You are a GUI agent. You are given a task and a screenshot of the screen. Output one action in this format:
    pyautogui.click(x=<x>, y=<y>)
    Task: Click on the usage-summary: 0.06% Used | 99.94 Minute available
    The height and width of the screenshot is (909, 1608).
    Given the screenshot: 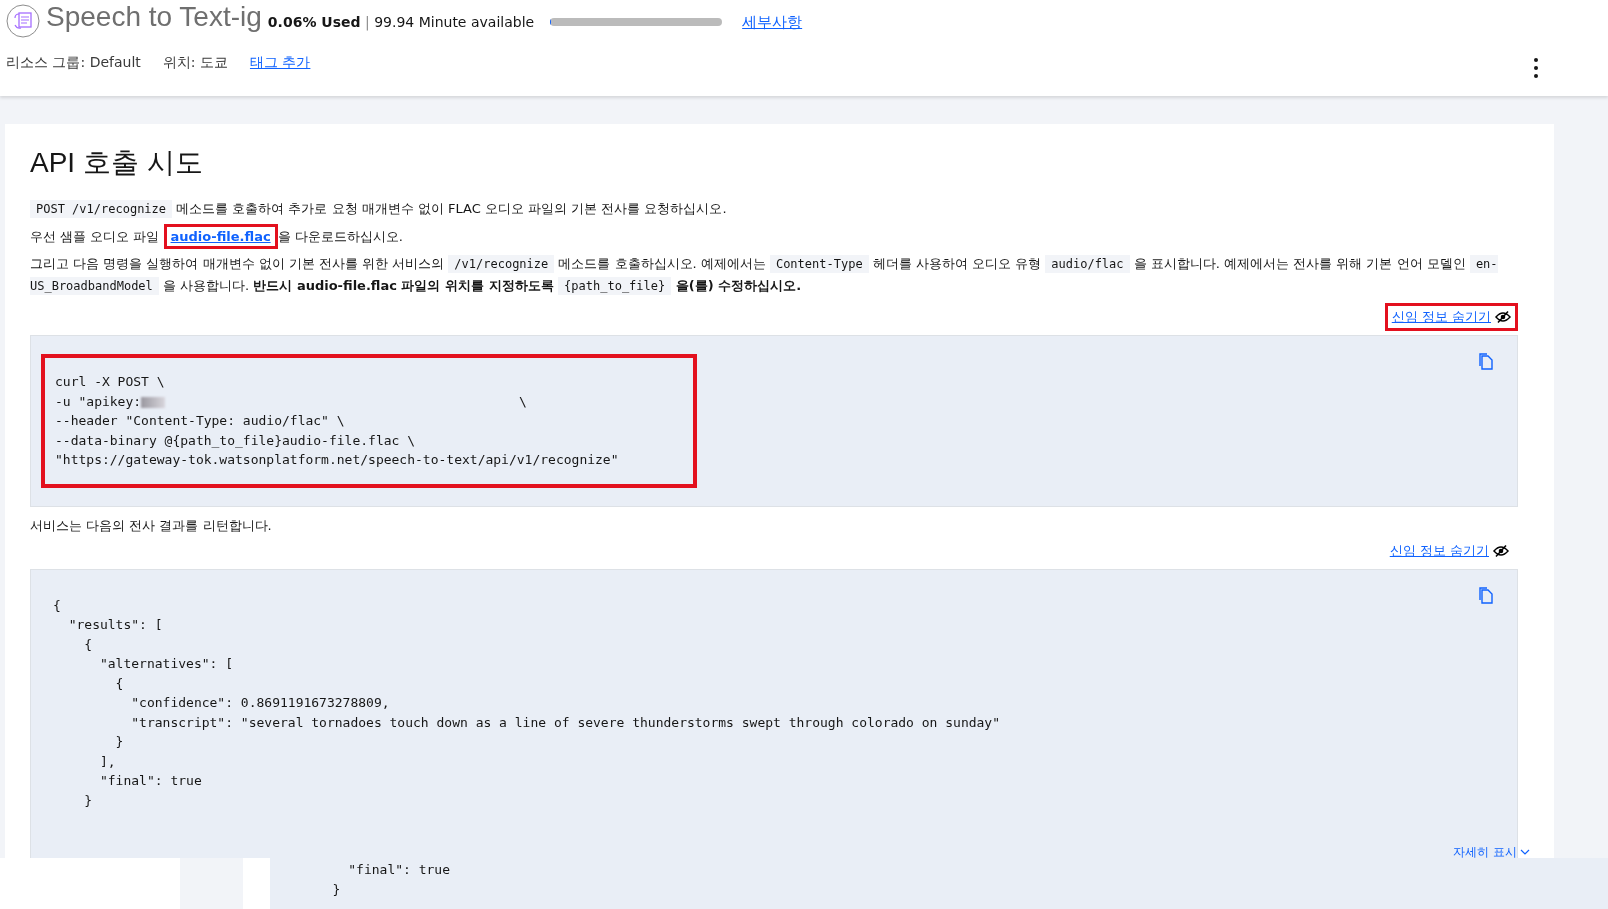 What is the action you would take?
    pyautogui.click(x=401, y=22)
    